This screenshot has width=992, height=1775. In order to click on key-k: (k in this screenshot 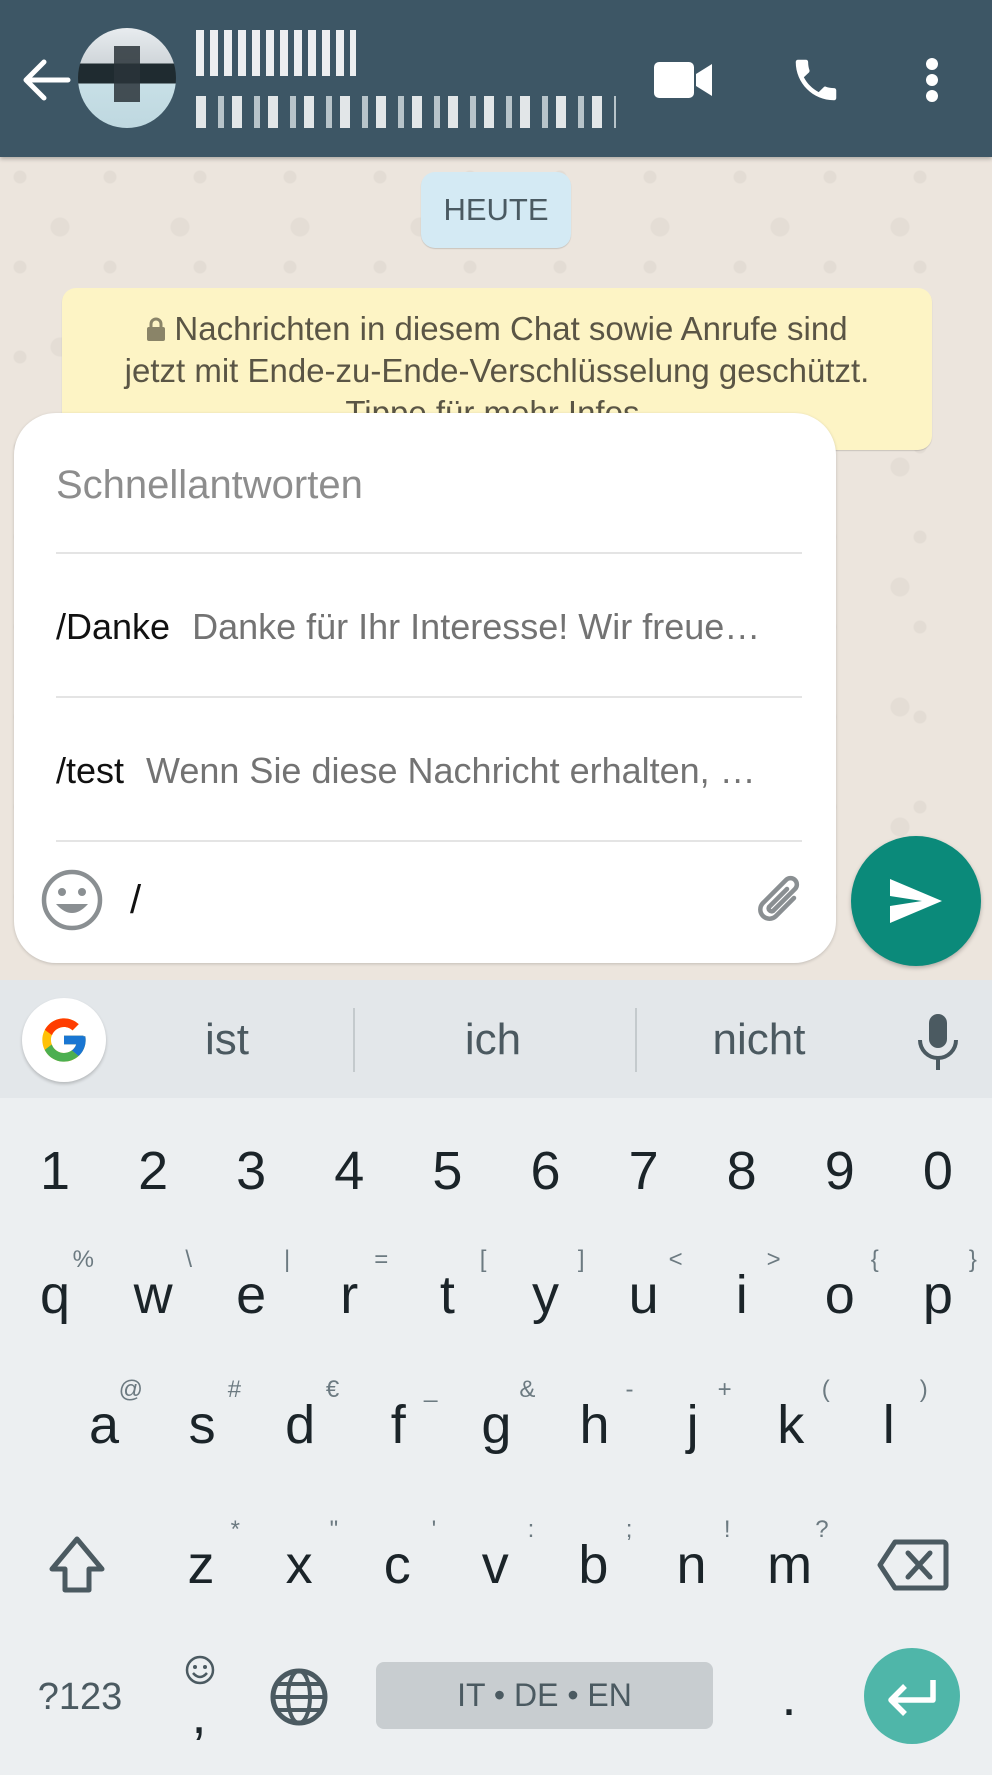, I will do `click(791, 1425)`.